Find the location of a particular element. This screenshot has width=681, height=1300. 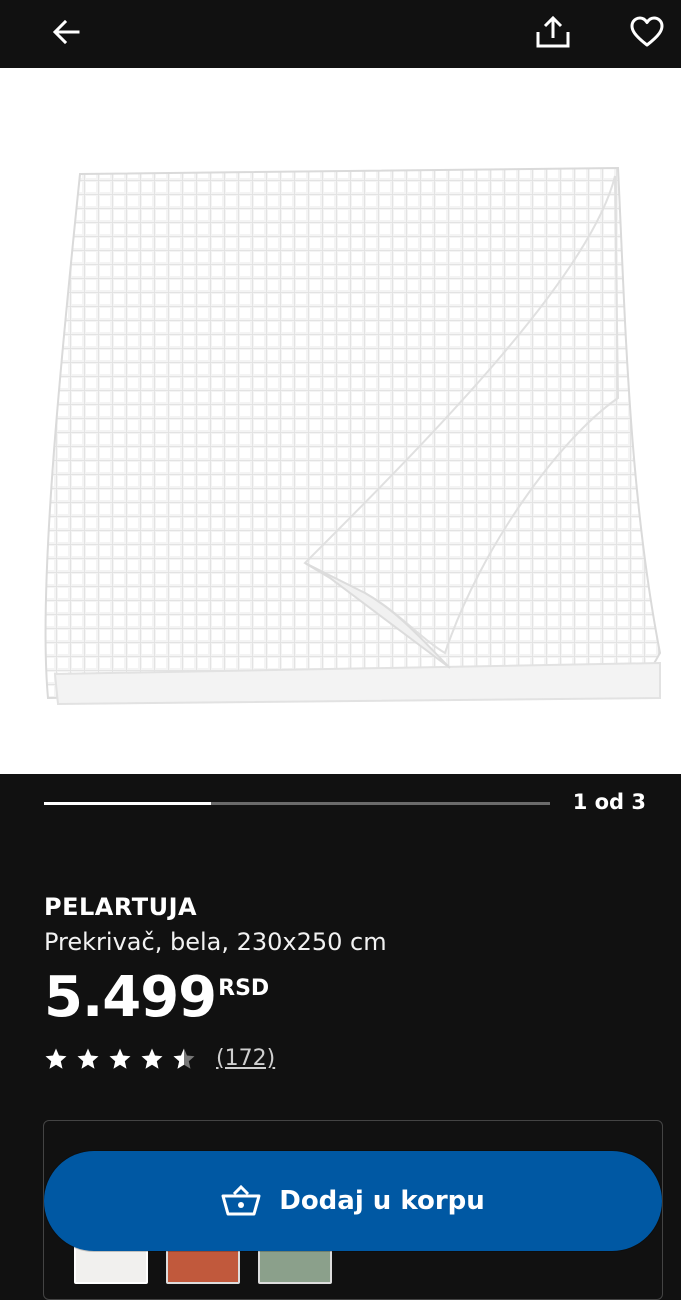

add-to-cart-label: Dodaj u korpu is located at coordinates (382, 1201).